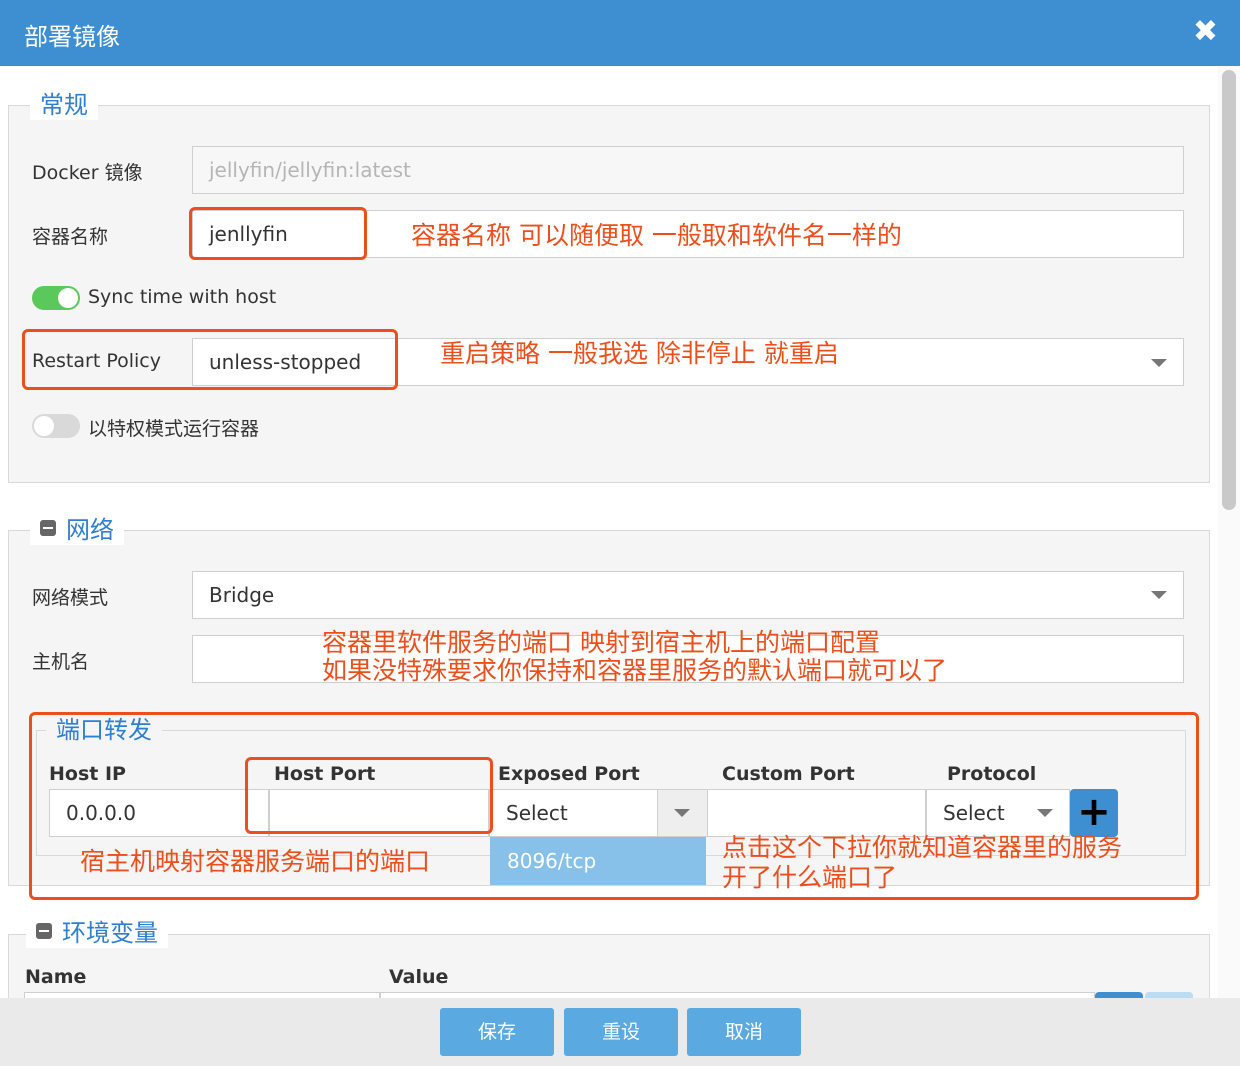 Image resolution: width=1240 pixels, height=1066 pixels. Describe the element at coordinates (635, 670) in the screenshot. I see `annotation-port-line2: 如果没特殊要求你保持和容器里服务的默认端口就可以了` at that location.